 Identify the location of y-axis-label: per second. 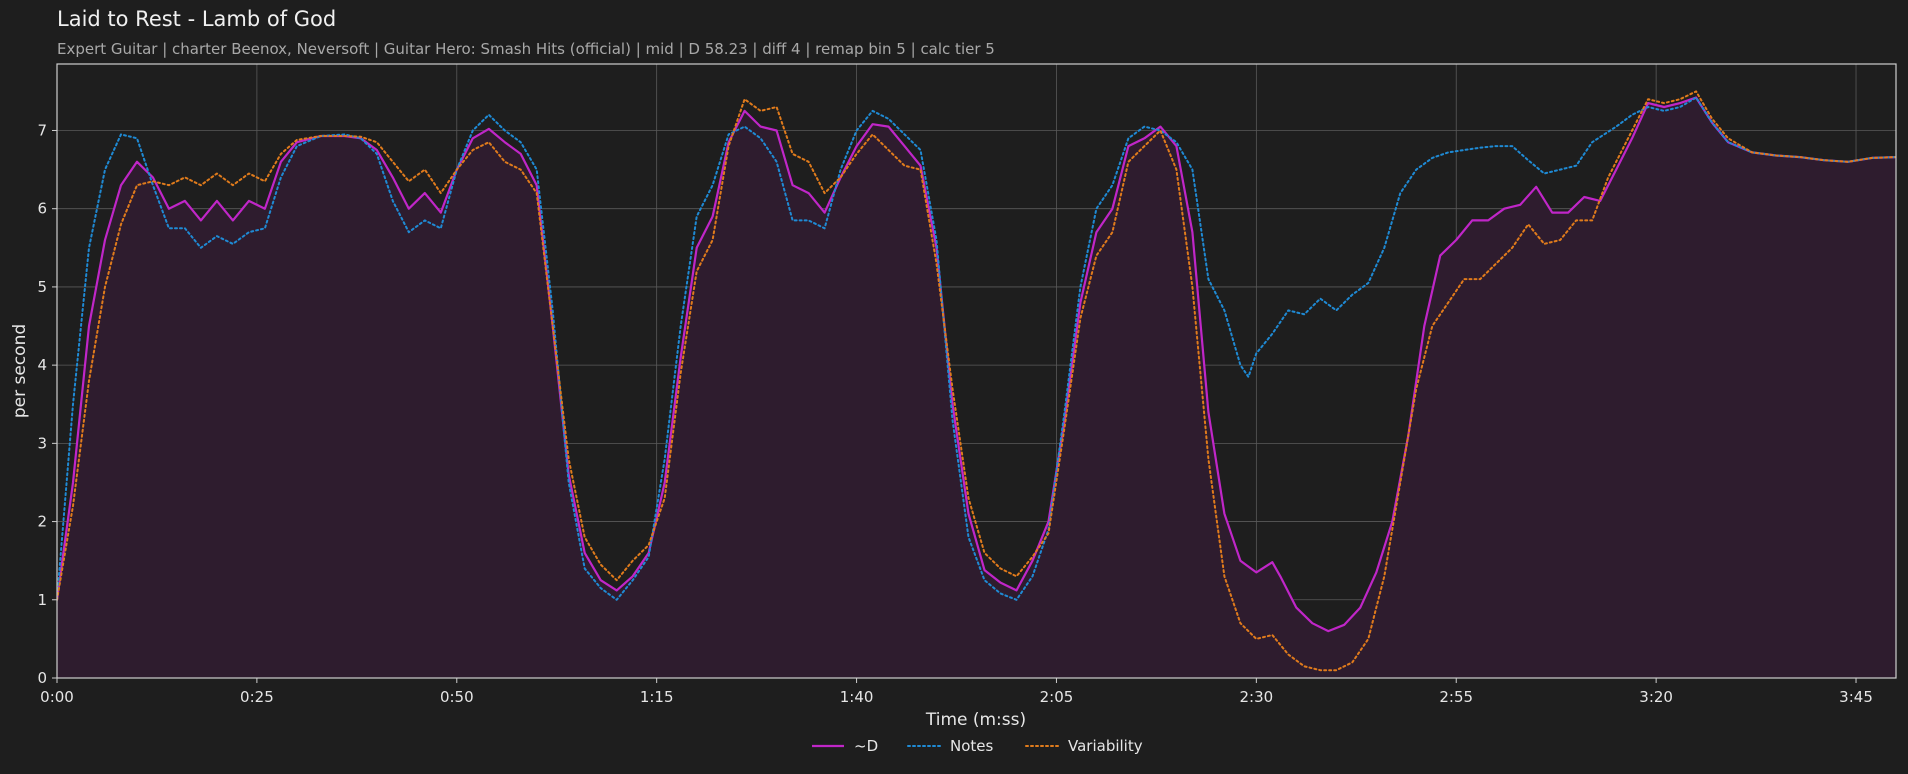
(20, 371).